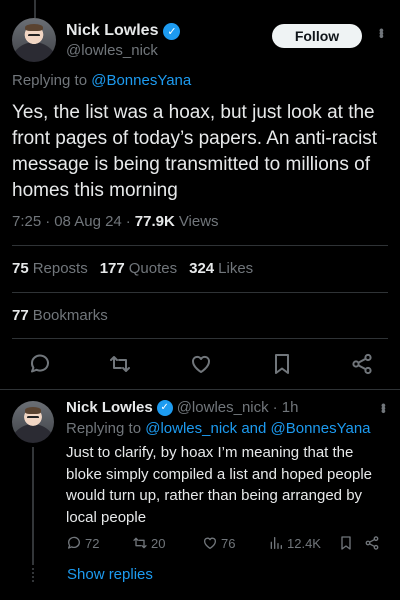 The image size is (400, 600). I want to click on likes-label: Likes, so click(236, 268).